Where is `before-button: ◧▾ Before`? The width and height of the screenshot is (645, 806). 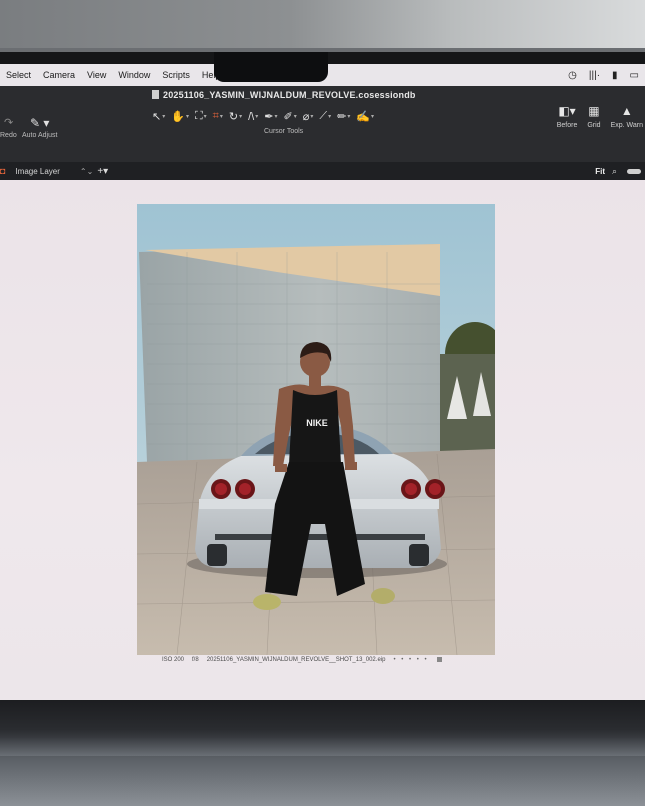
before-button: ◧▾ Before is located at coordinates (567, 116).